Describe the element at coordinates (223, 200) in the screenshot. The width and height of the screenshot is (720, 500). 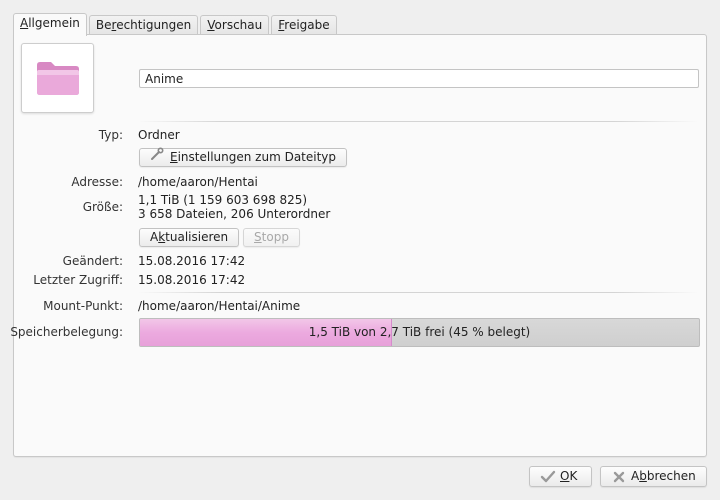
I see `size-value: 1,1 TiB (1 159 603 698 825)` at that location.